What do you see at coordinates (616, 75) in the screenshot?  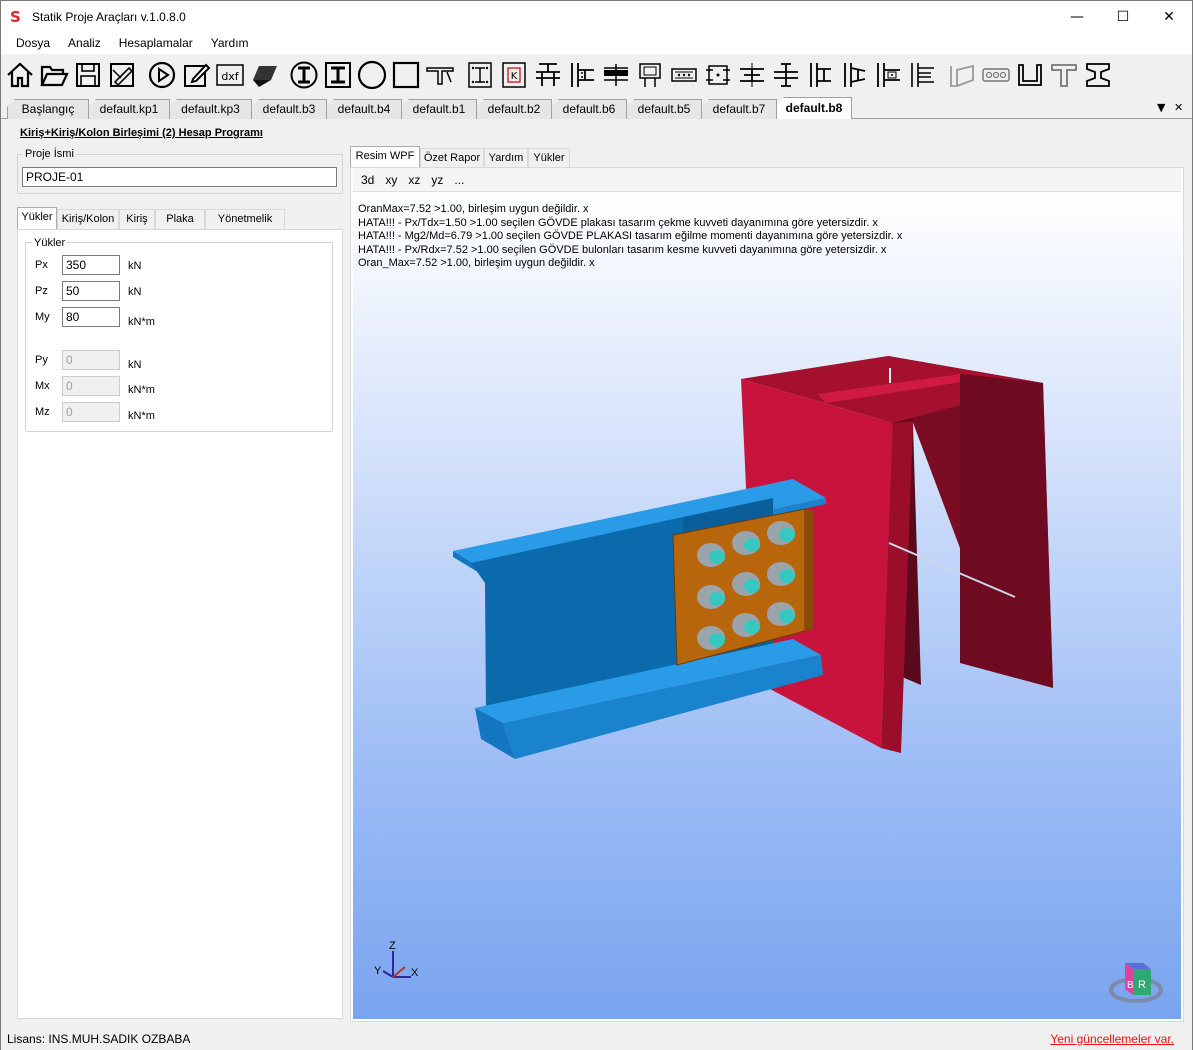 I see `beam-splice-icon` at bounding box center [616, 75].